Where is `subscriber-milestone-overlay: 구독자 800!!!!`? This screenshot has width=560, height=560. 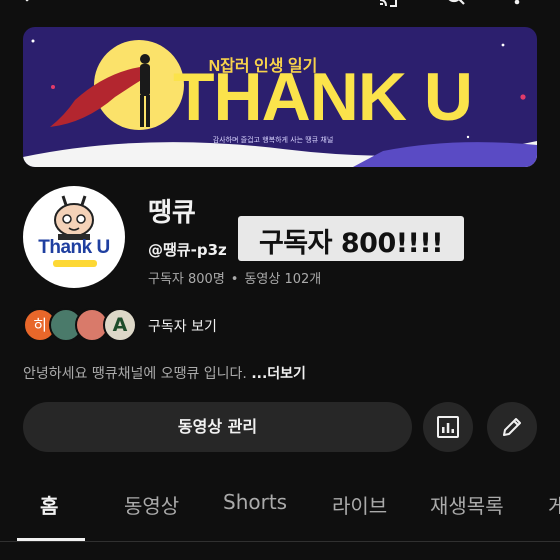
subscriber-milestone-overlay: 구독자 800!!!! is located at coordinates (351, 238).